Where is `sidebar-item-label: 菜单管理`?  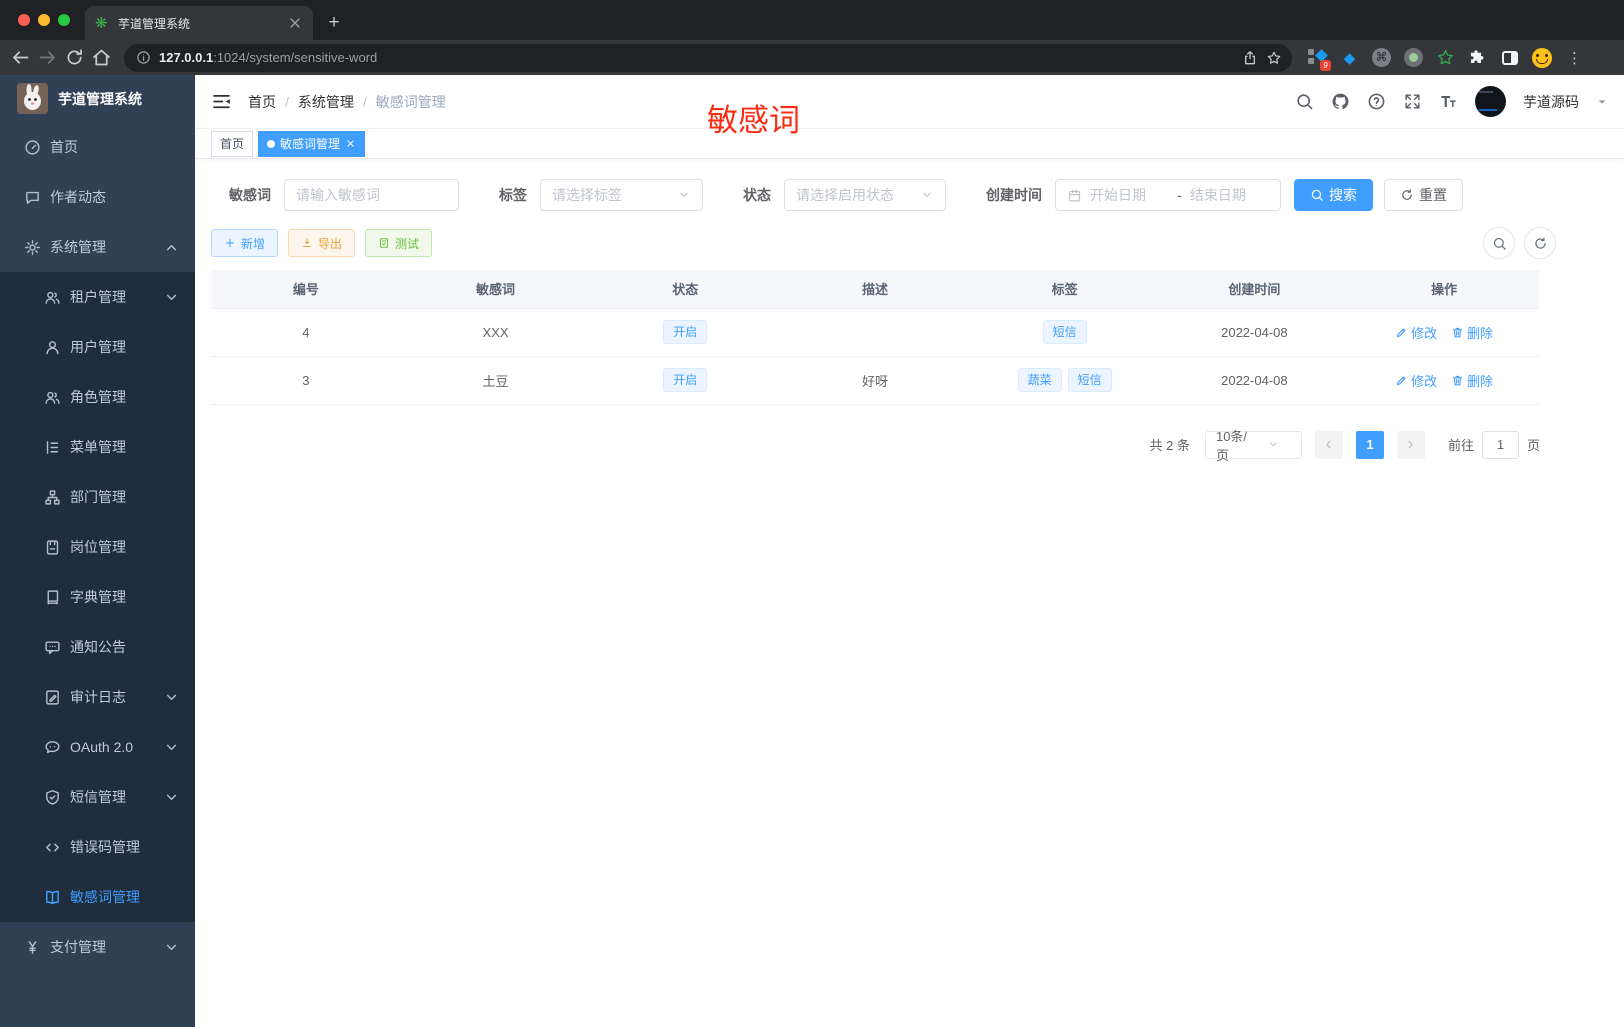
sidebar-item-label: 菜单管理 is located at coordinates (98, 447).